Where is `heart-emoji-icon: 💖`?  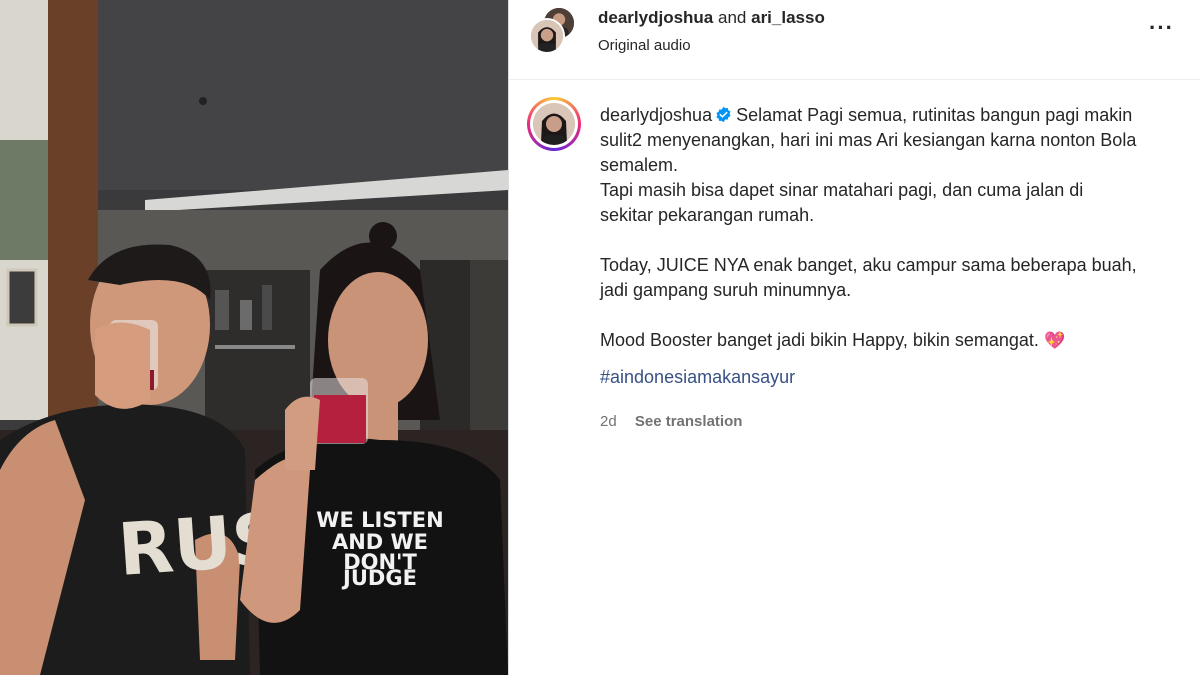 heart-emoji-icon: 💖 is located at coordinates (1054, 340).